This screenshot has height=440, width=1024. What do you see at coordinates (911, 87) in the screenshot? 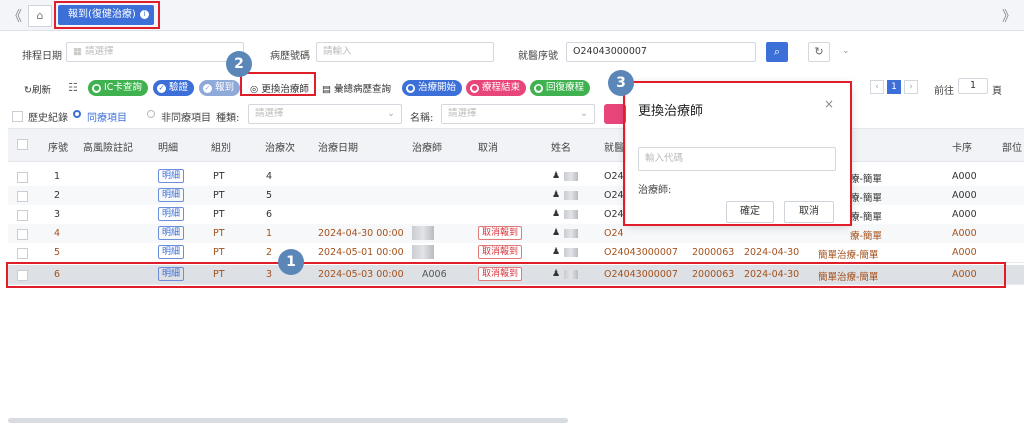
I see `page-next-icon: ›` at bounding box center [911, 87].